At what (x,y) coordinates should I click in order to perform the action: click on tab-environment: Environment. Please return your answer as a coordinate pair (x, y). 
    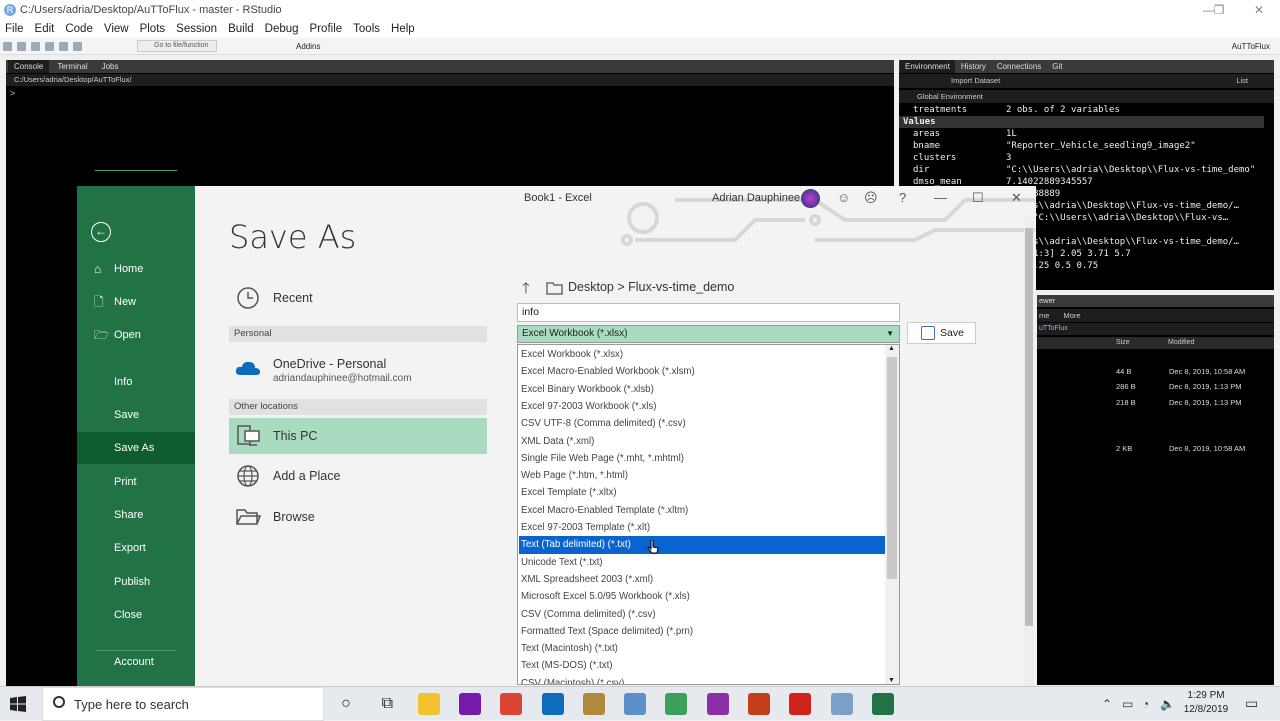
    Looking at the image, I should click on (927, 66).